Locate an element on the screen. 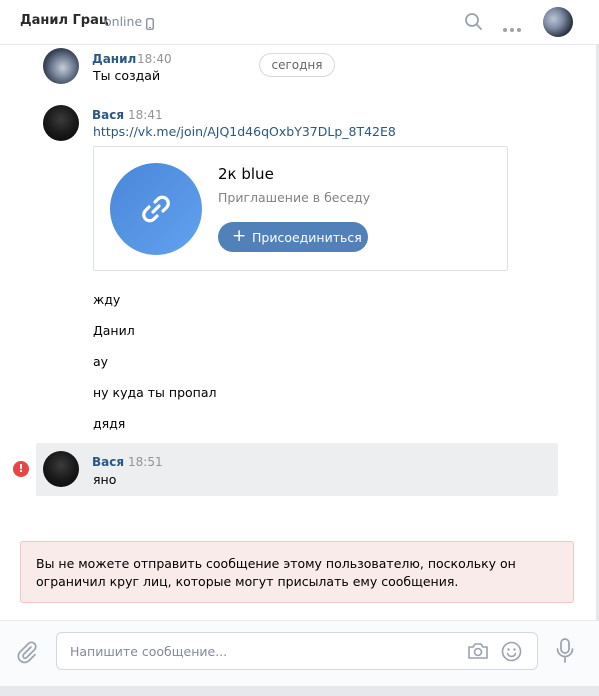 The height and width of the screenshot is (696, 599). join-button: + Присоединиться is located at coordinates (293, 237).